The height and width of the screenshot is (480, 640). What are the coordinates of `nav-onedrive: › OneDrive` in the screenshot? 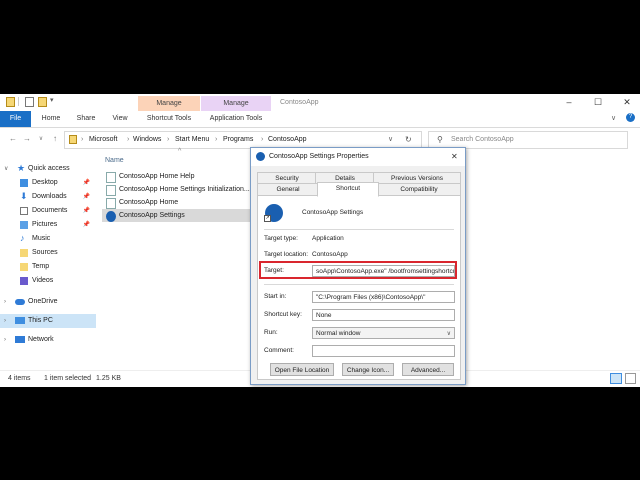 It's located at (48, 302).